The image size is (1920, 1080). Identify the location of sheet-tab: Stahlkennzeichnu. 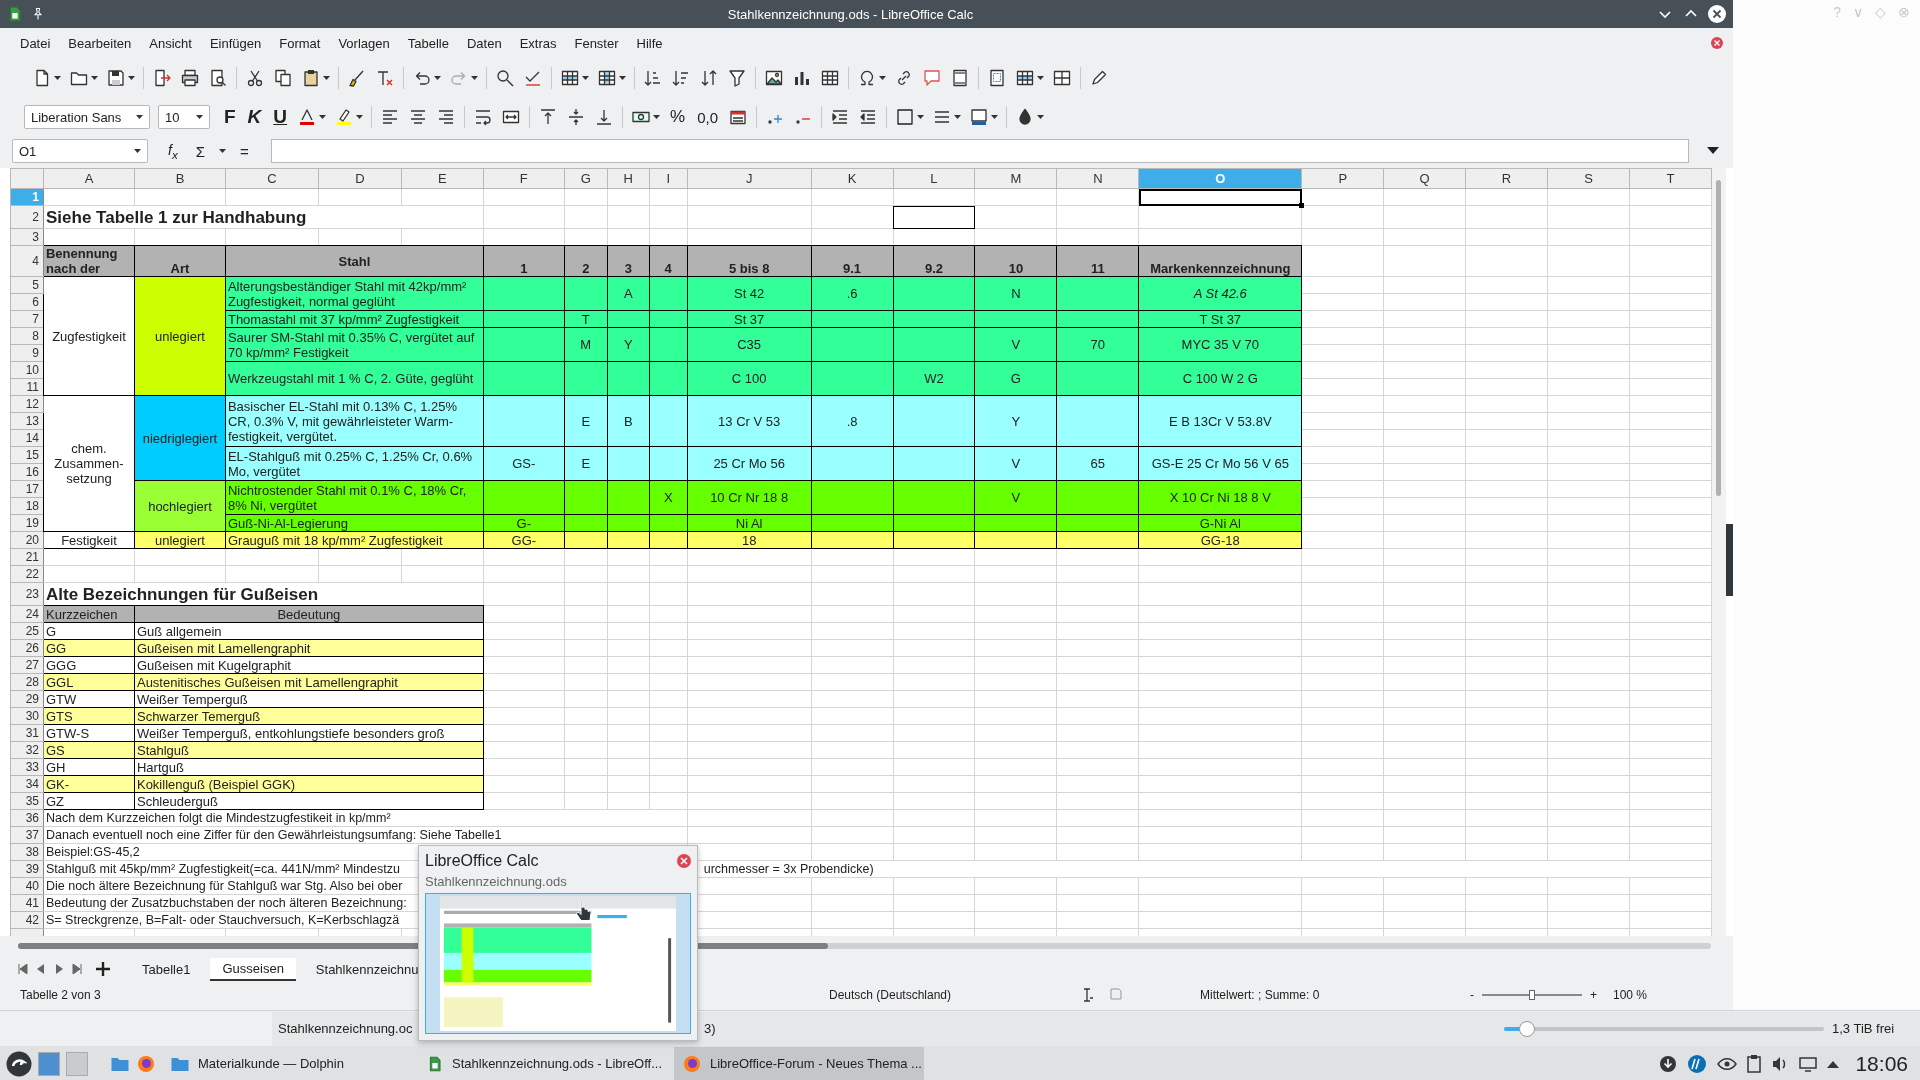
(367, 969).